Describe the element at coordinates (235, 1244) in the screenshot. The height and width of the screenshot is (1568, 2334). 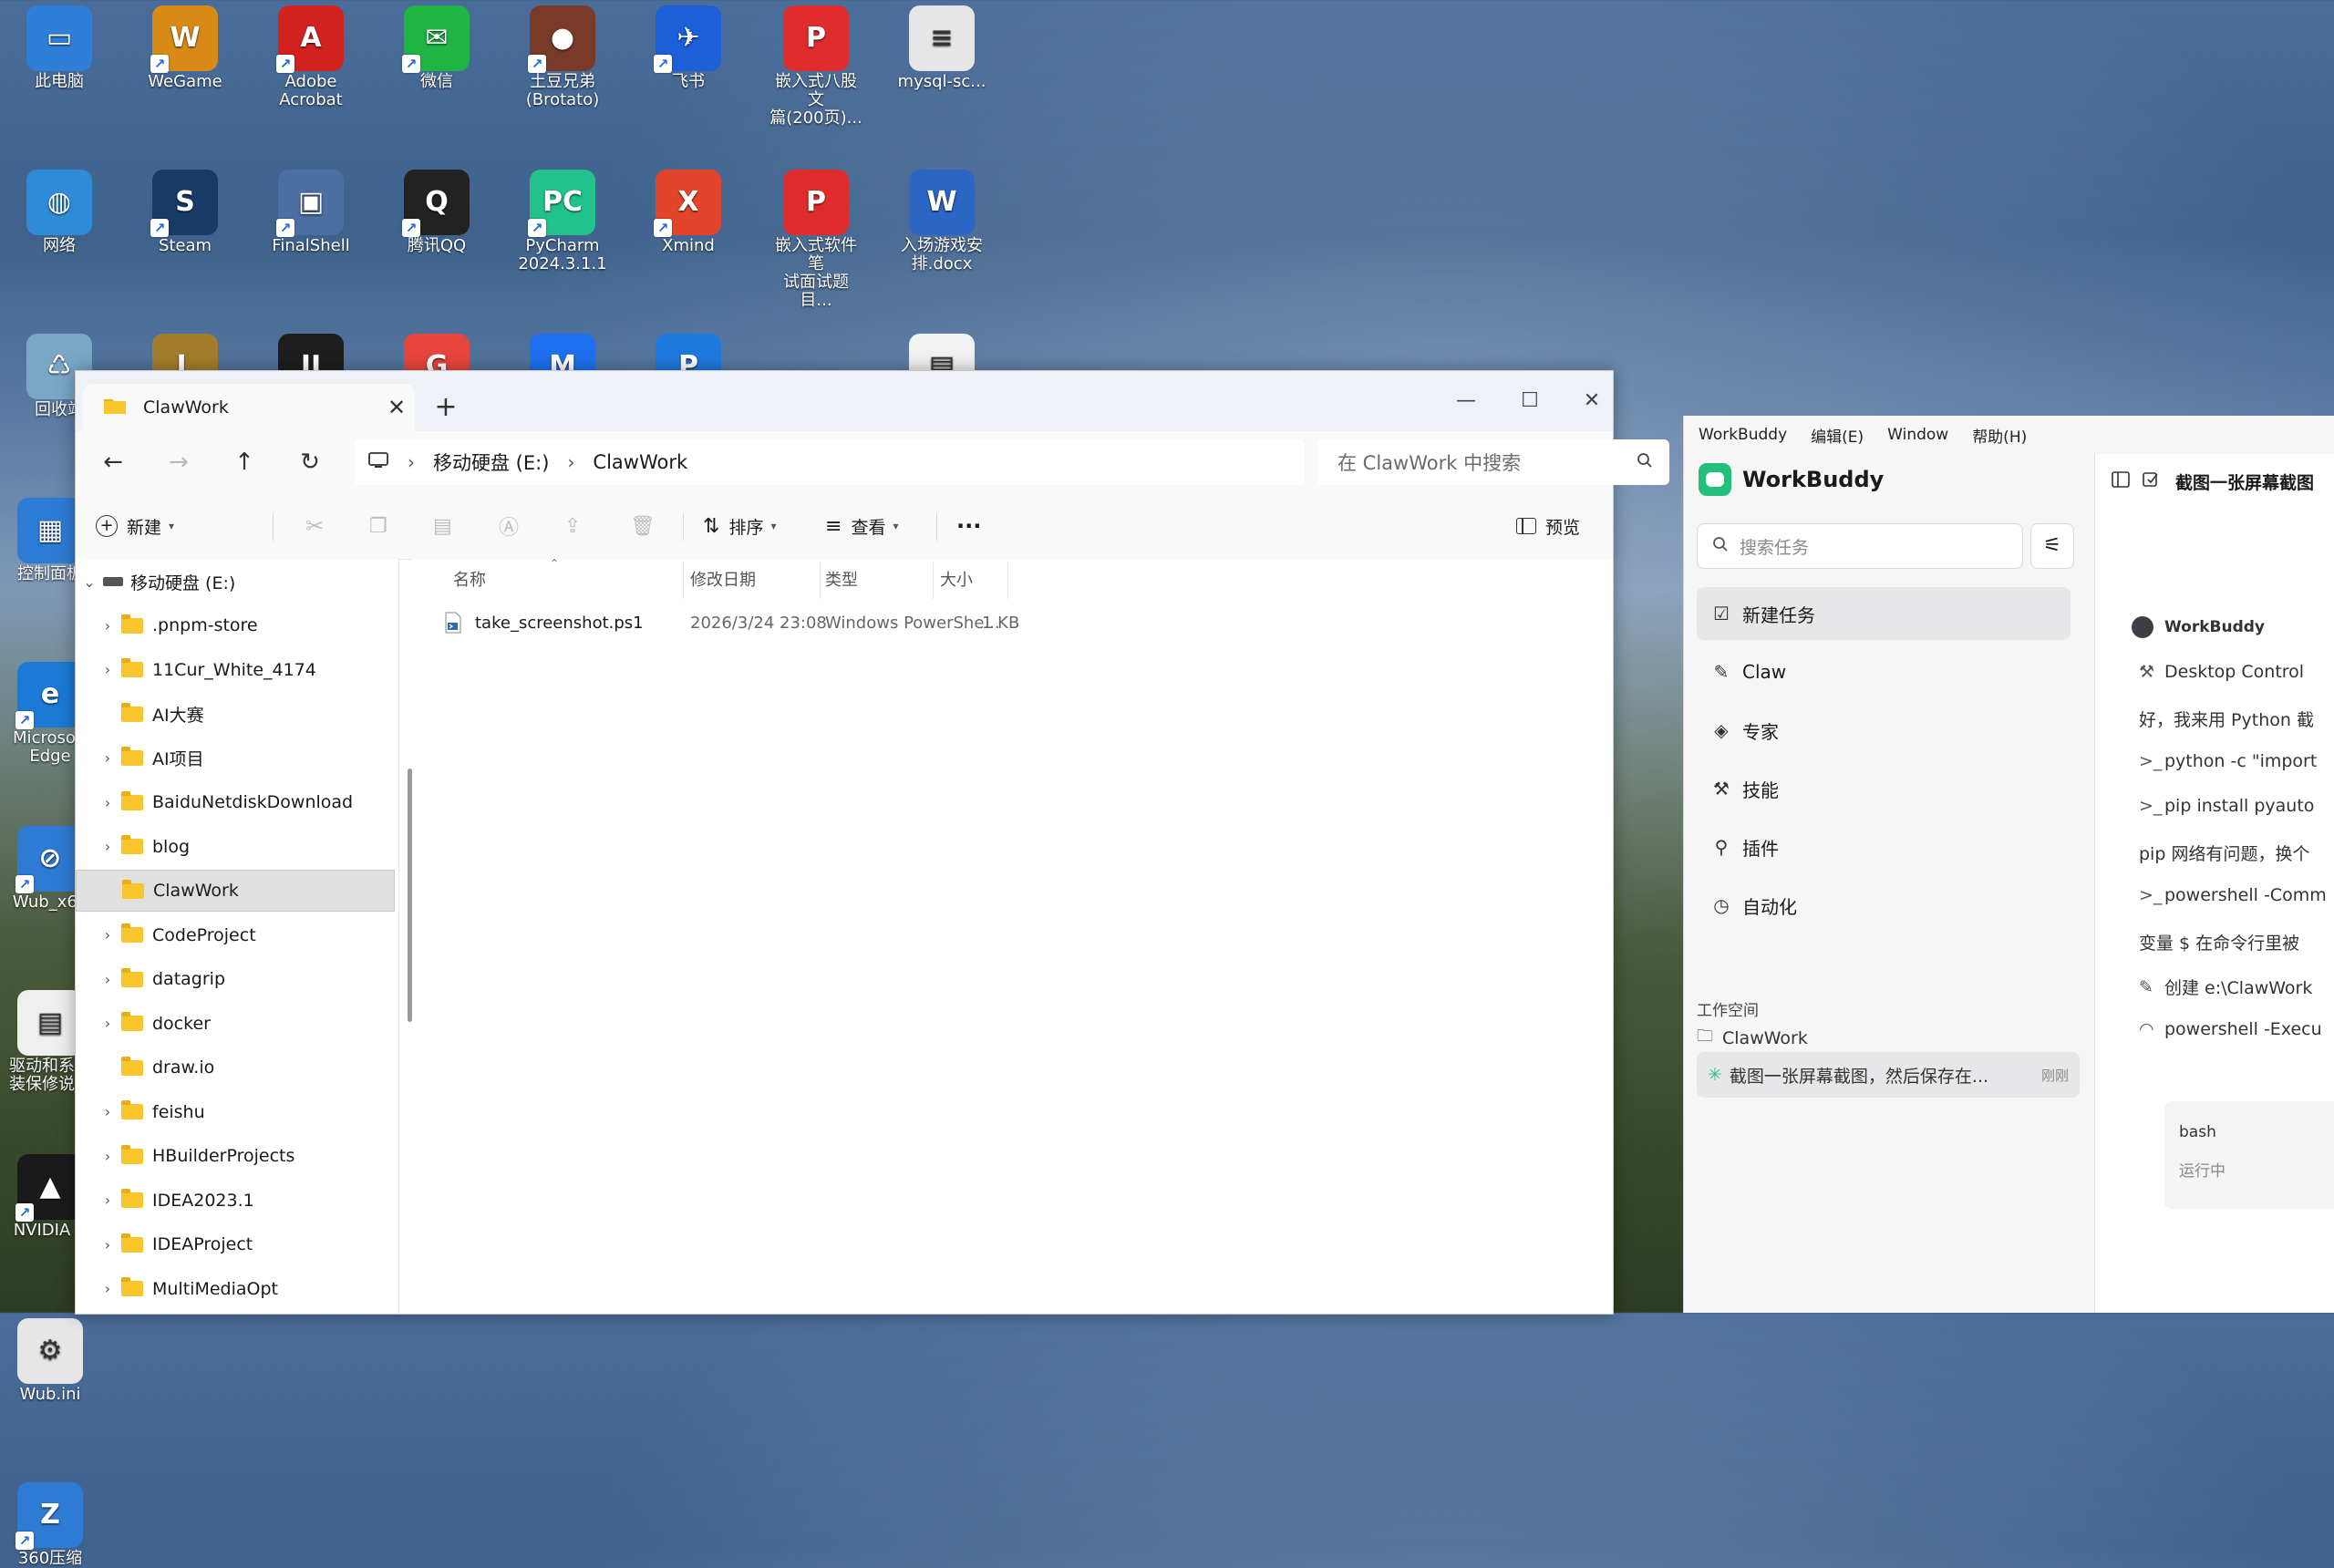
I see `tree-item: › IDEAProject` at that location.